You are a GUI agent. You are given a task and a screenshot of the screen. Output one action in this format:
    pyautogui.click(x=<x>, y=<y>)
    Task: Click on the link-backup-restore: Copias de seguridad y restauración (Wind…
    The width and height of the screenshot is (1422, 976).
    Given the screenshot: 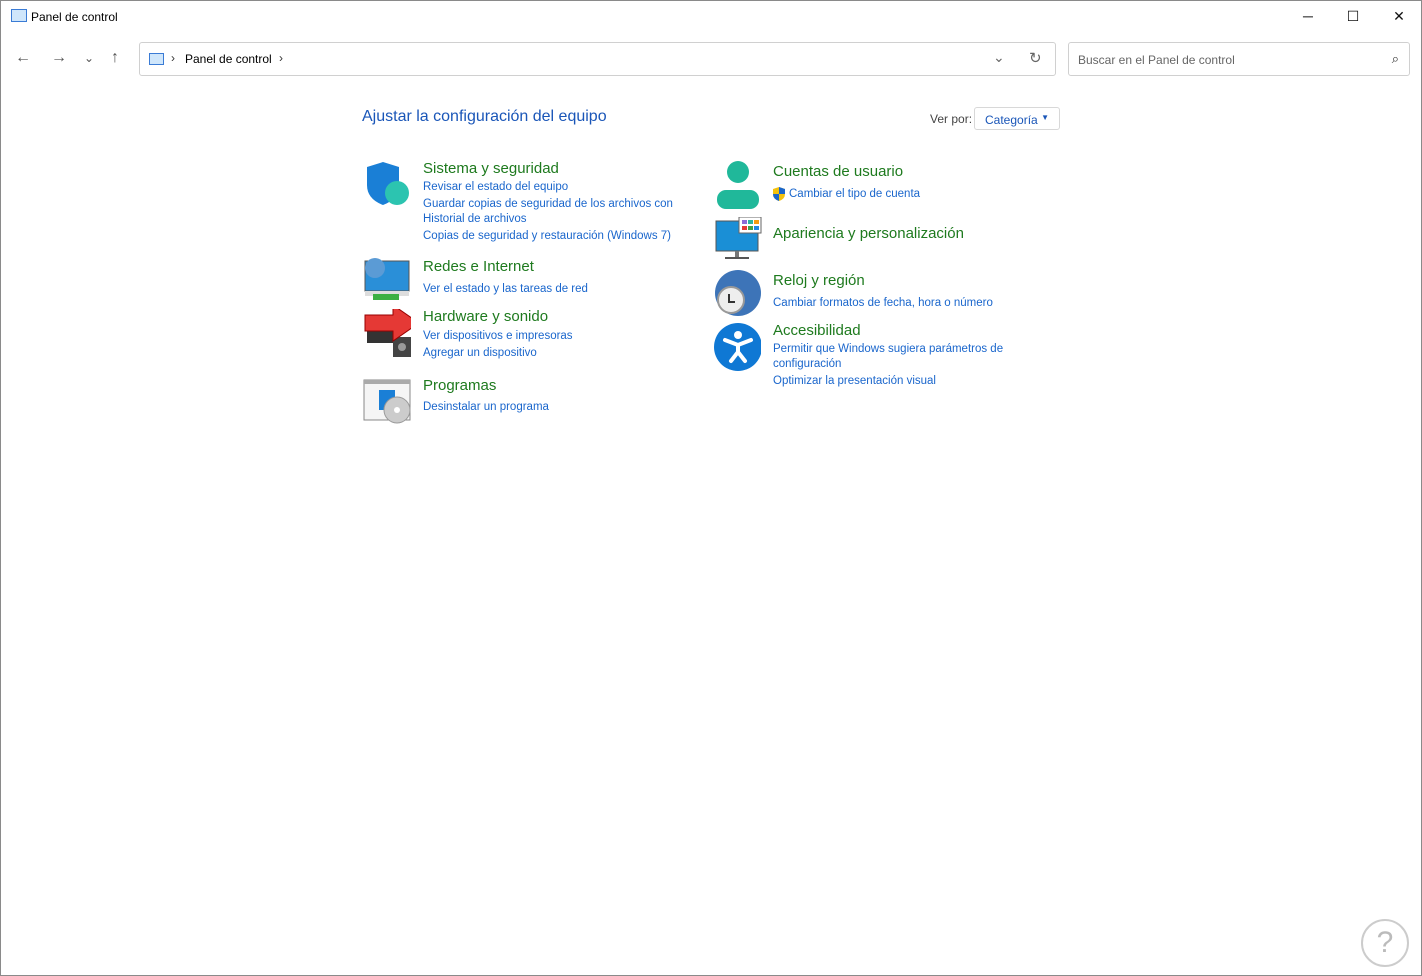 What is the action you would take?
    pyautogui.click(x=547, y=236)
    